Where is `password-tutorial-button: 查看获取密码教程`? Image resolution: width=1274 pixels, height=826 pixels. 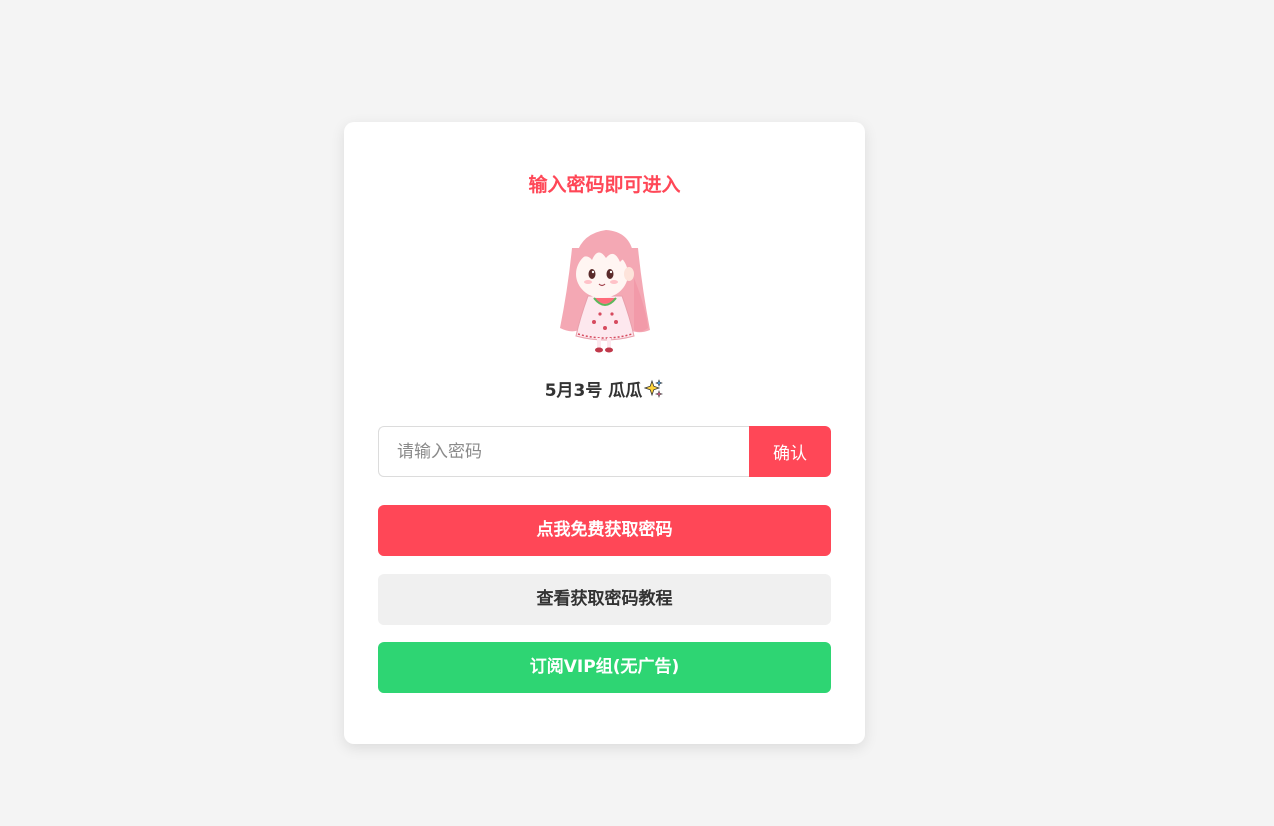
password-tutorial-button: 查看获取密码教程 is located at coordinates (604, 599).